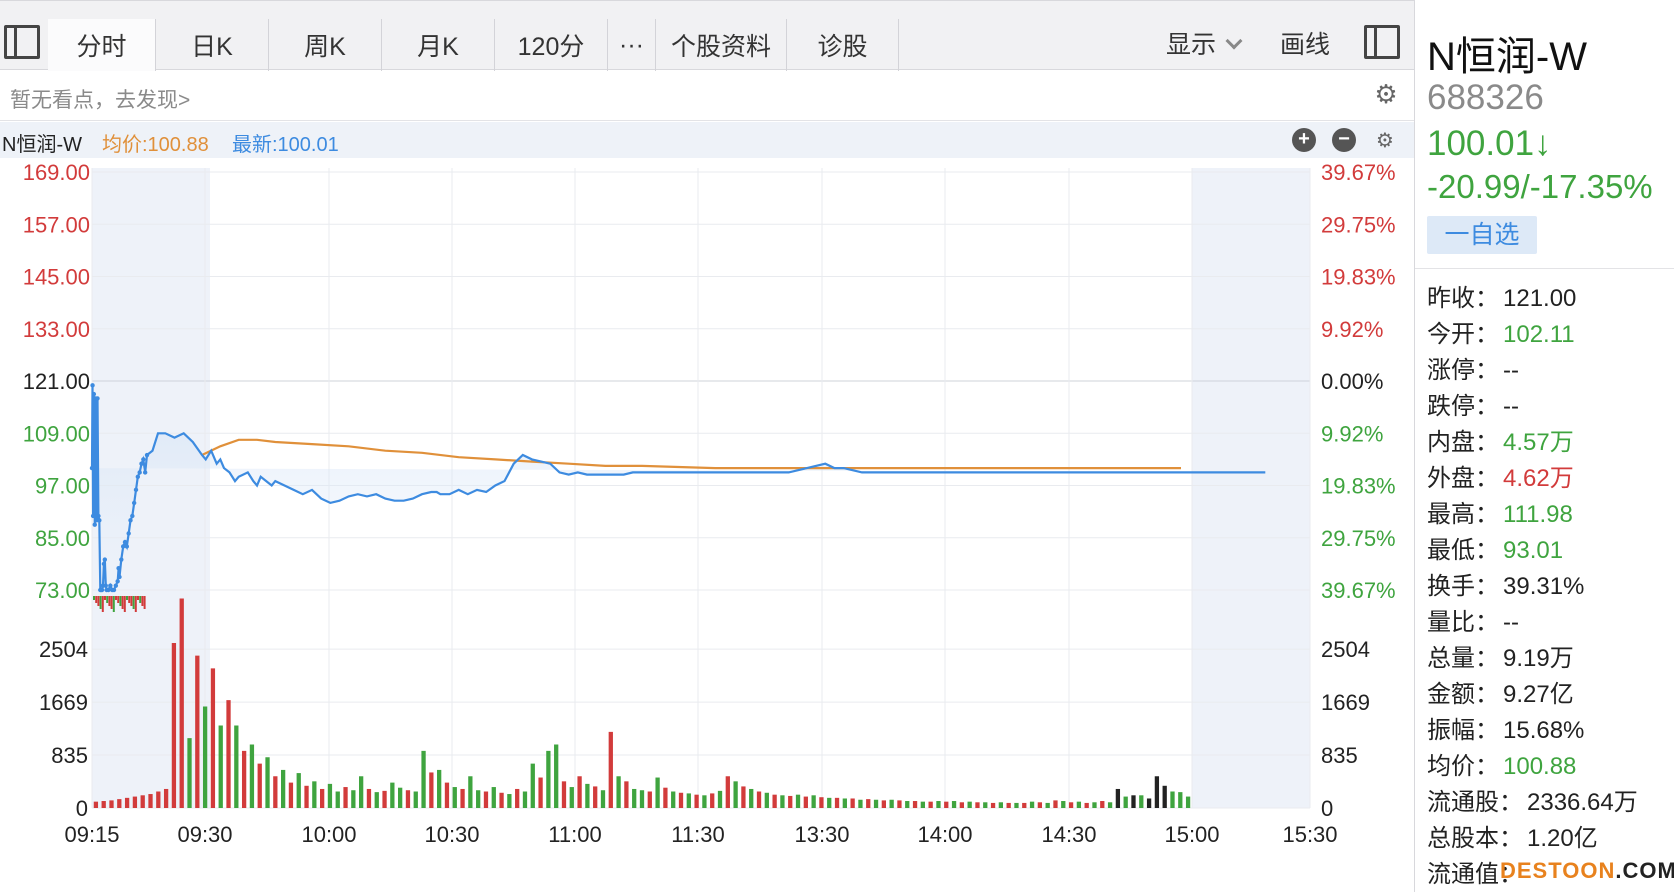 This screenshot has height=892, width=1674. Describe the element at coordinates (1251, 488) in the screenshot. I see `post-close-shade` at that location.